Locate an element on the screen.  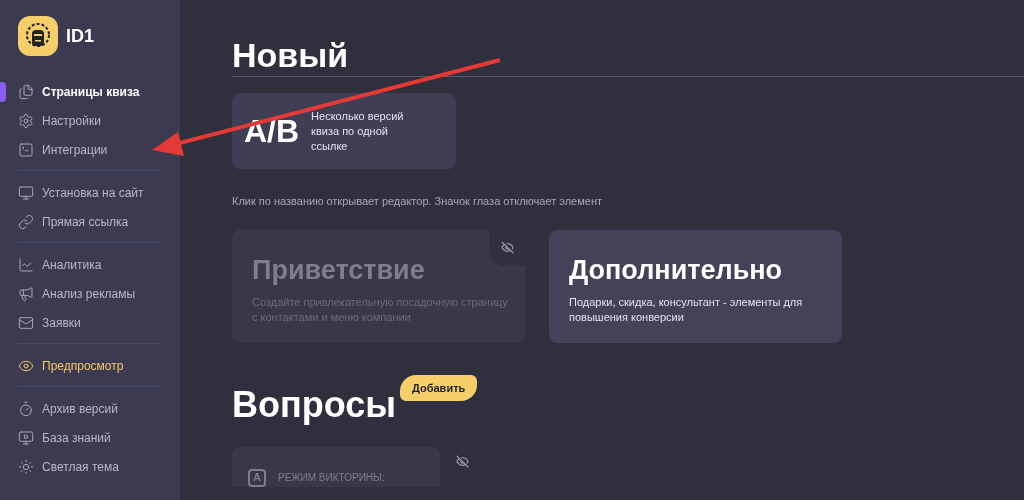
sun-icon is located at coordinates (26, 467).